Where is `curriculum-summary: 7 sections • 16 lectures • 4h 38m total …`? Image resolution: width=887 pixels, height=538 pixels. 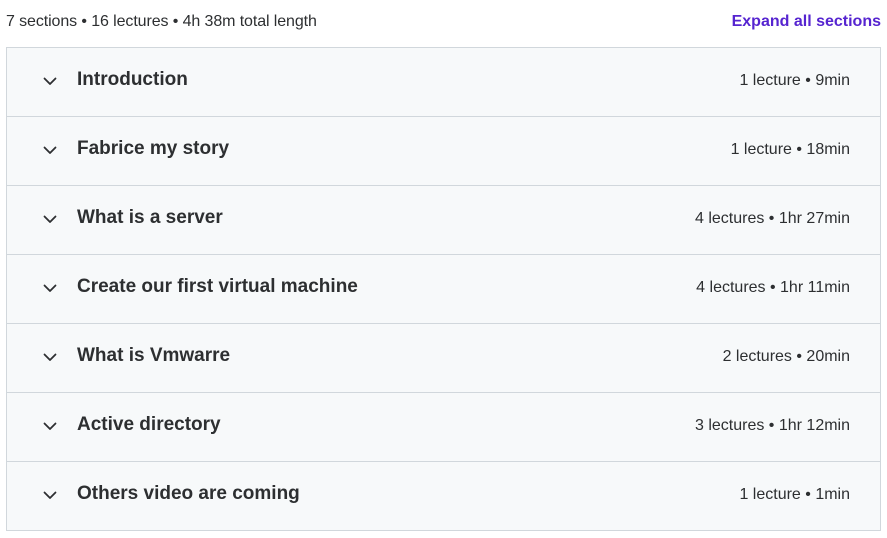 curriculum-summary: 7 sections • 16 lectures • 4h 38m total … is located at coordinates (161, 21).